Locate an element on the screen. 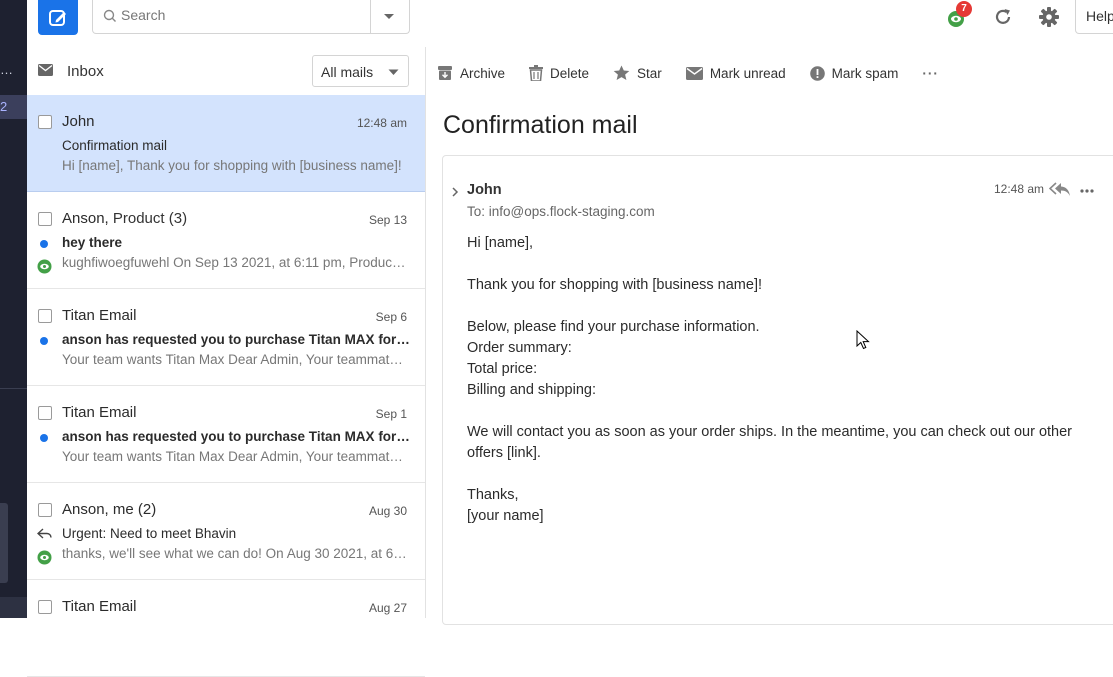 The height and width of the screenshot is (677, 1113). star-icon is located at coordinates (621, 72).